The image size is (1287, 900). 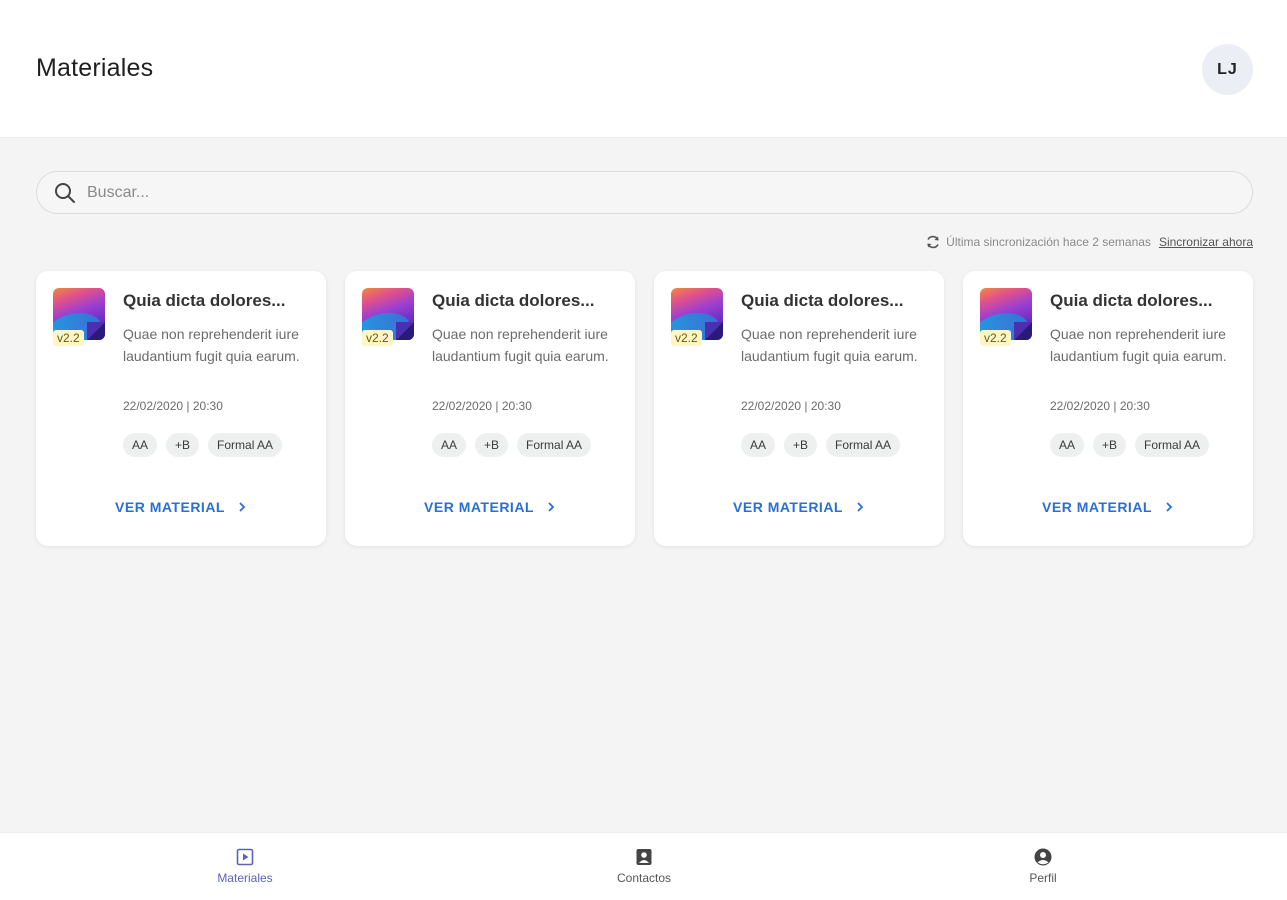 I want to click on nav-item-label: Contactos, so click(x=644, y=878).